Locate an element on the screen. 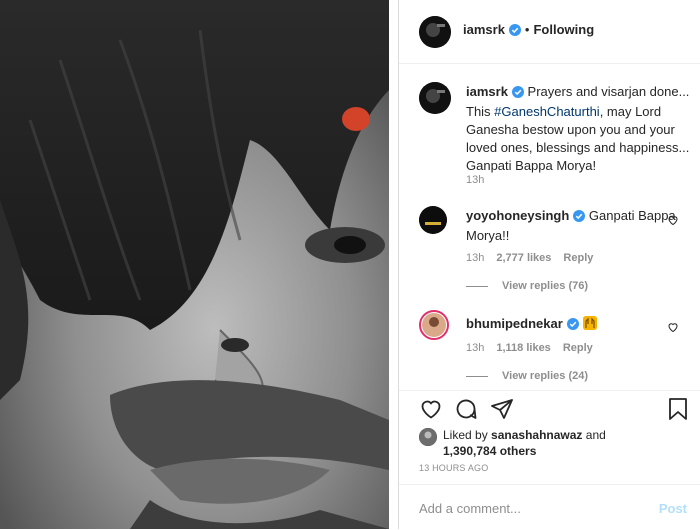 The image size is (700, 530). liked-by-and: and is located at coordinates (595, 435).